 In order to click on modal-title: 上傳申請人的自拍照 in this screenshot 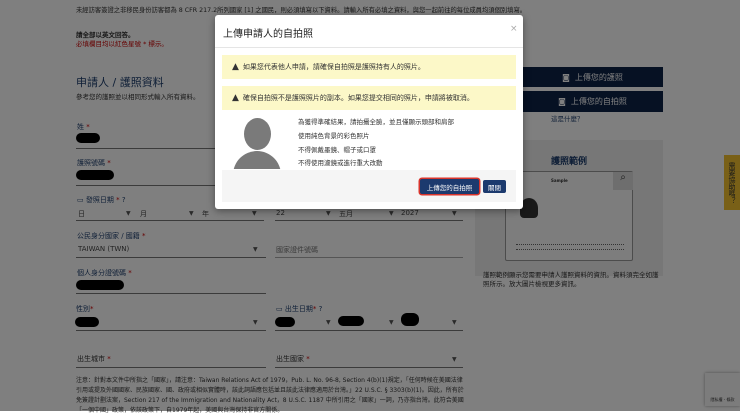, I will do `click(268, 34)`.